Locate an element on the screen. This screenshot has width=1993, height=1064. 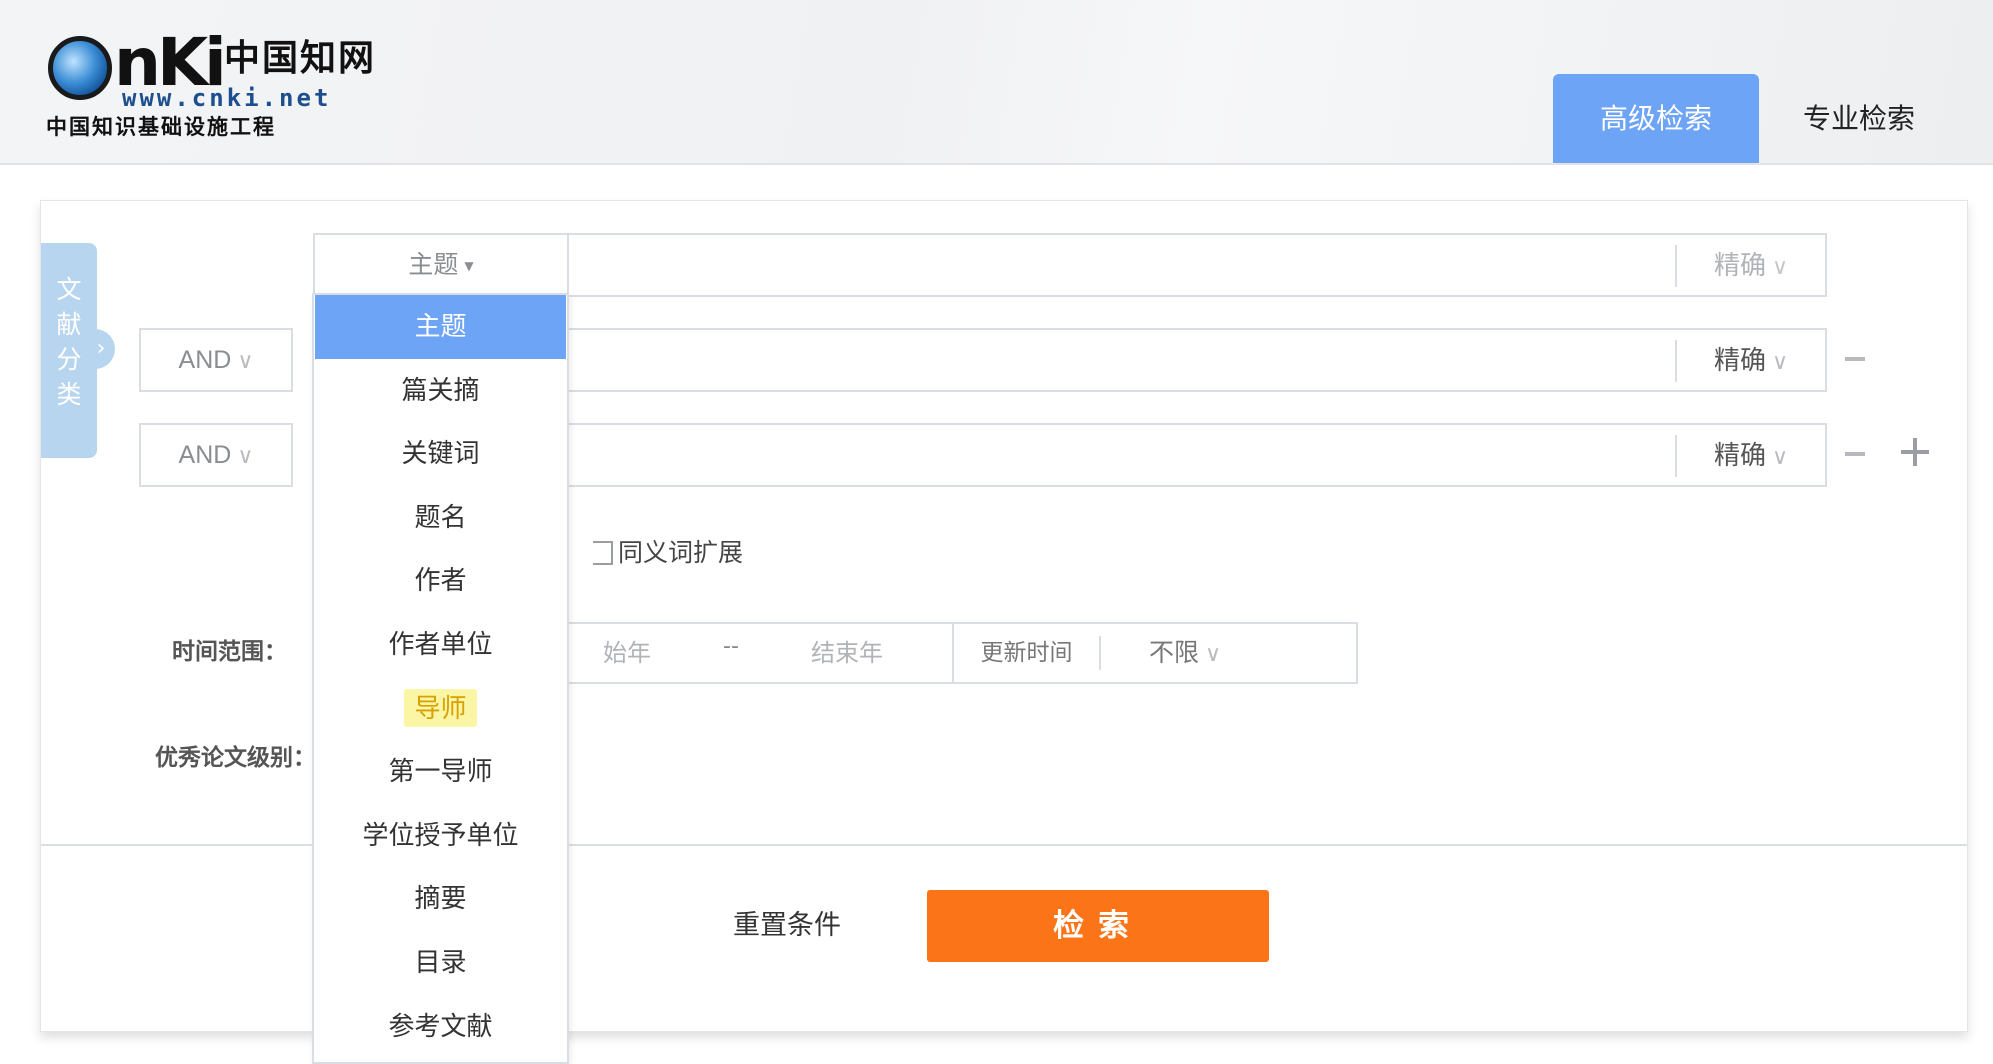
update-time-value-text: 不限 is located at coordinates (1174, 652).